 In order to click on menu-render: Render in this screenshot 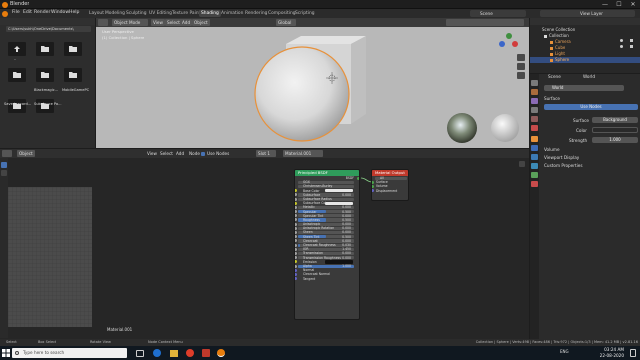, I will do `click(42, 12)`.